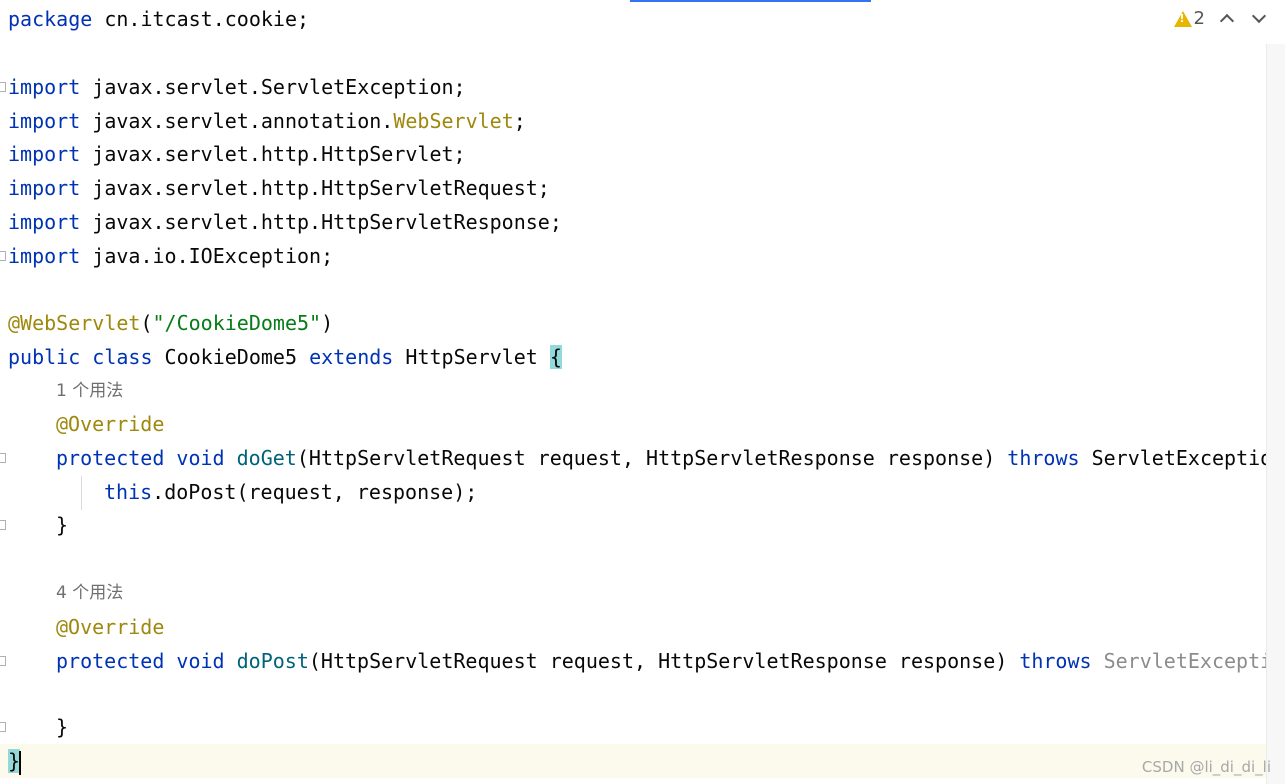  I want to click on code-line: import javax.servlet.http.HttpServlet;, so click(633, 154).